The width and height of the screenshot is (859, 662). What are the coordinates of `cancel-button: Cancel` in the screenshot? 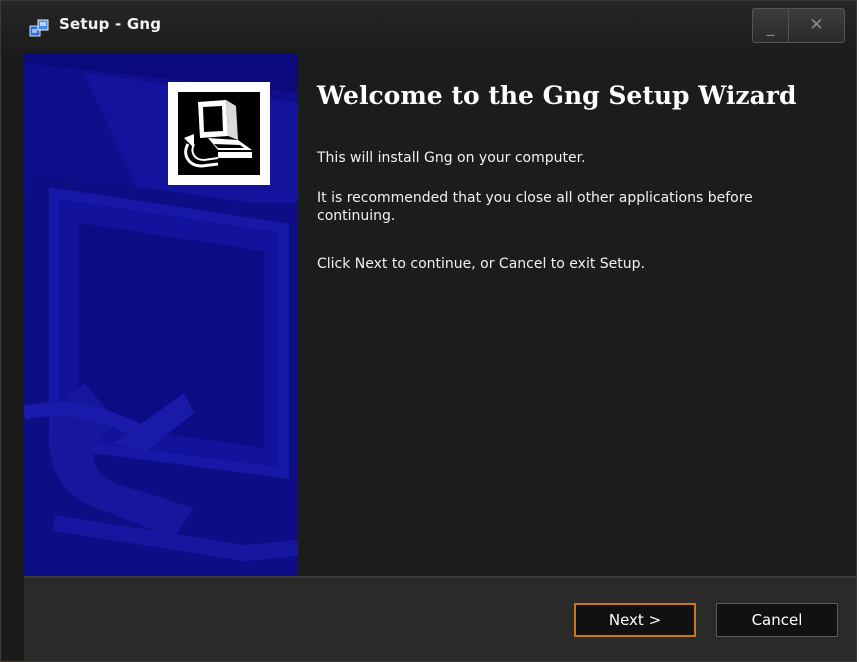 It's located at (777, 620).